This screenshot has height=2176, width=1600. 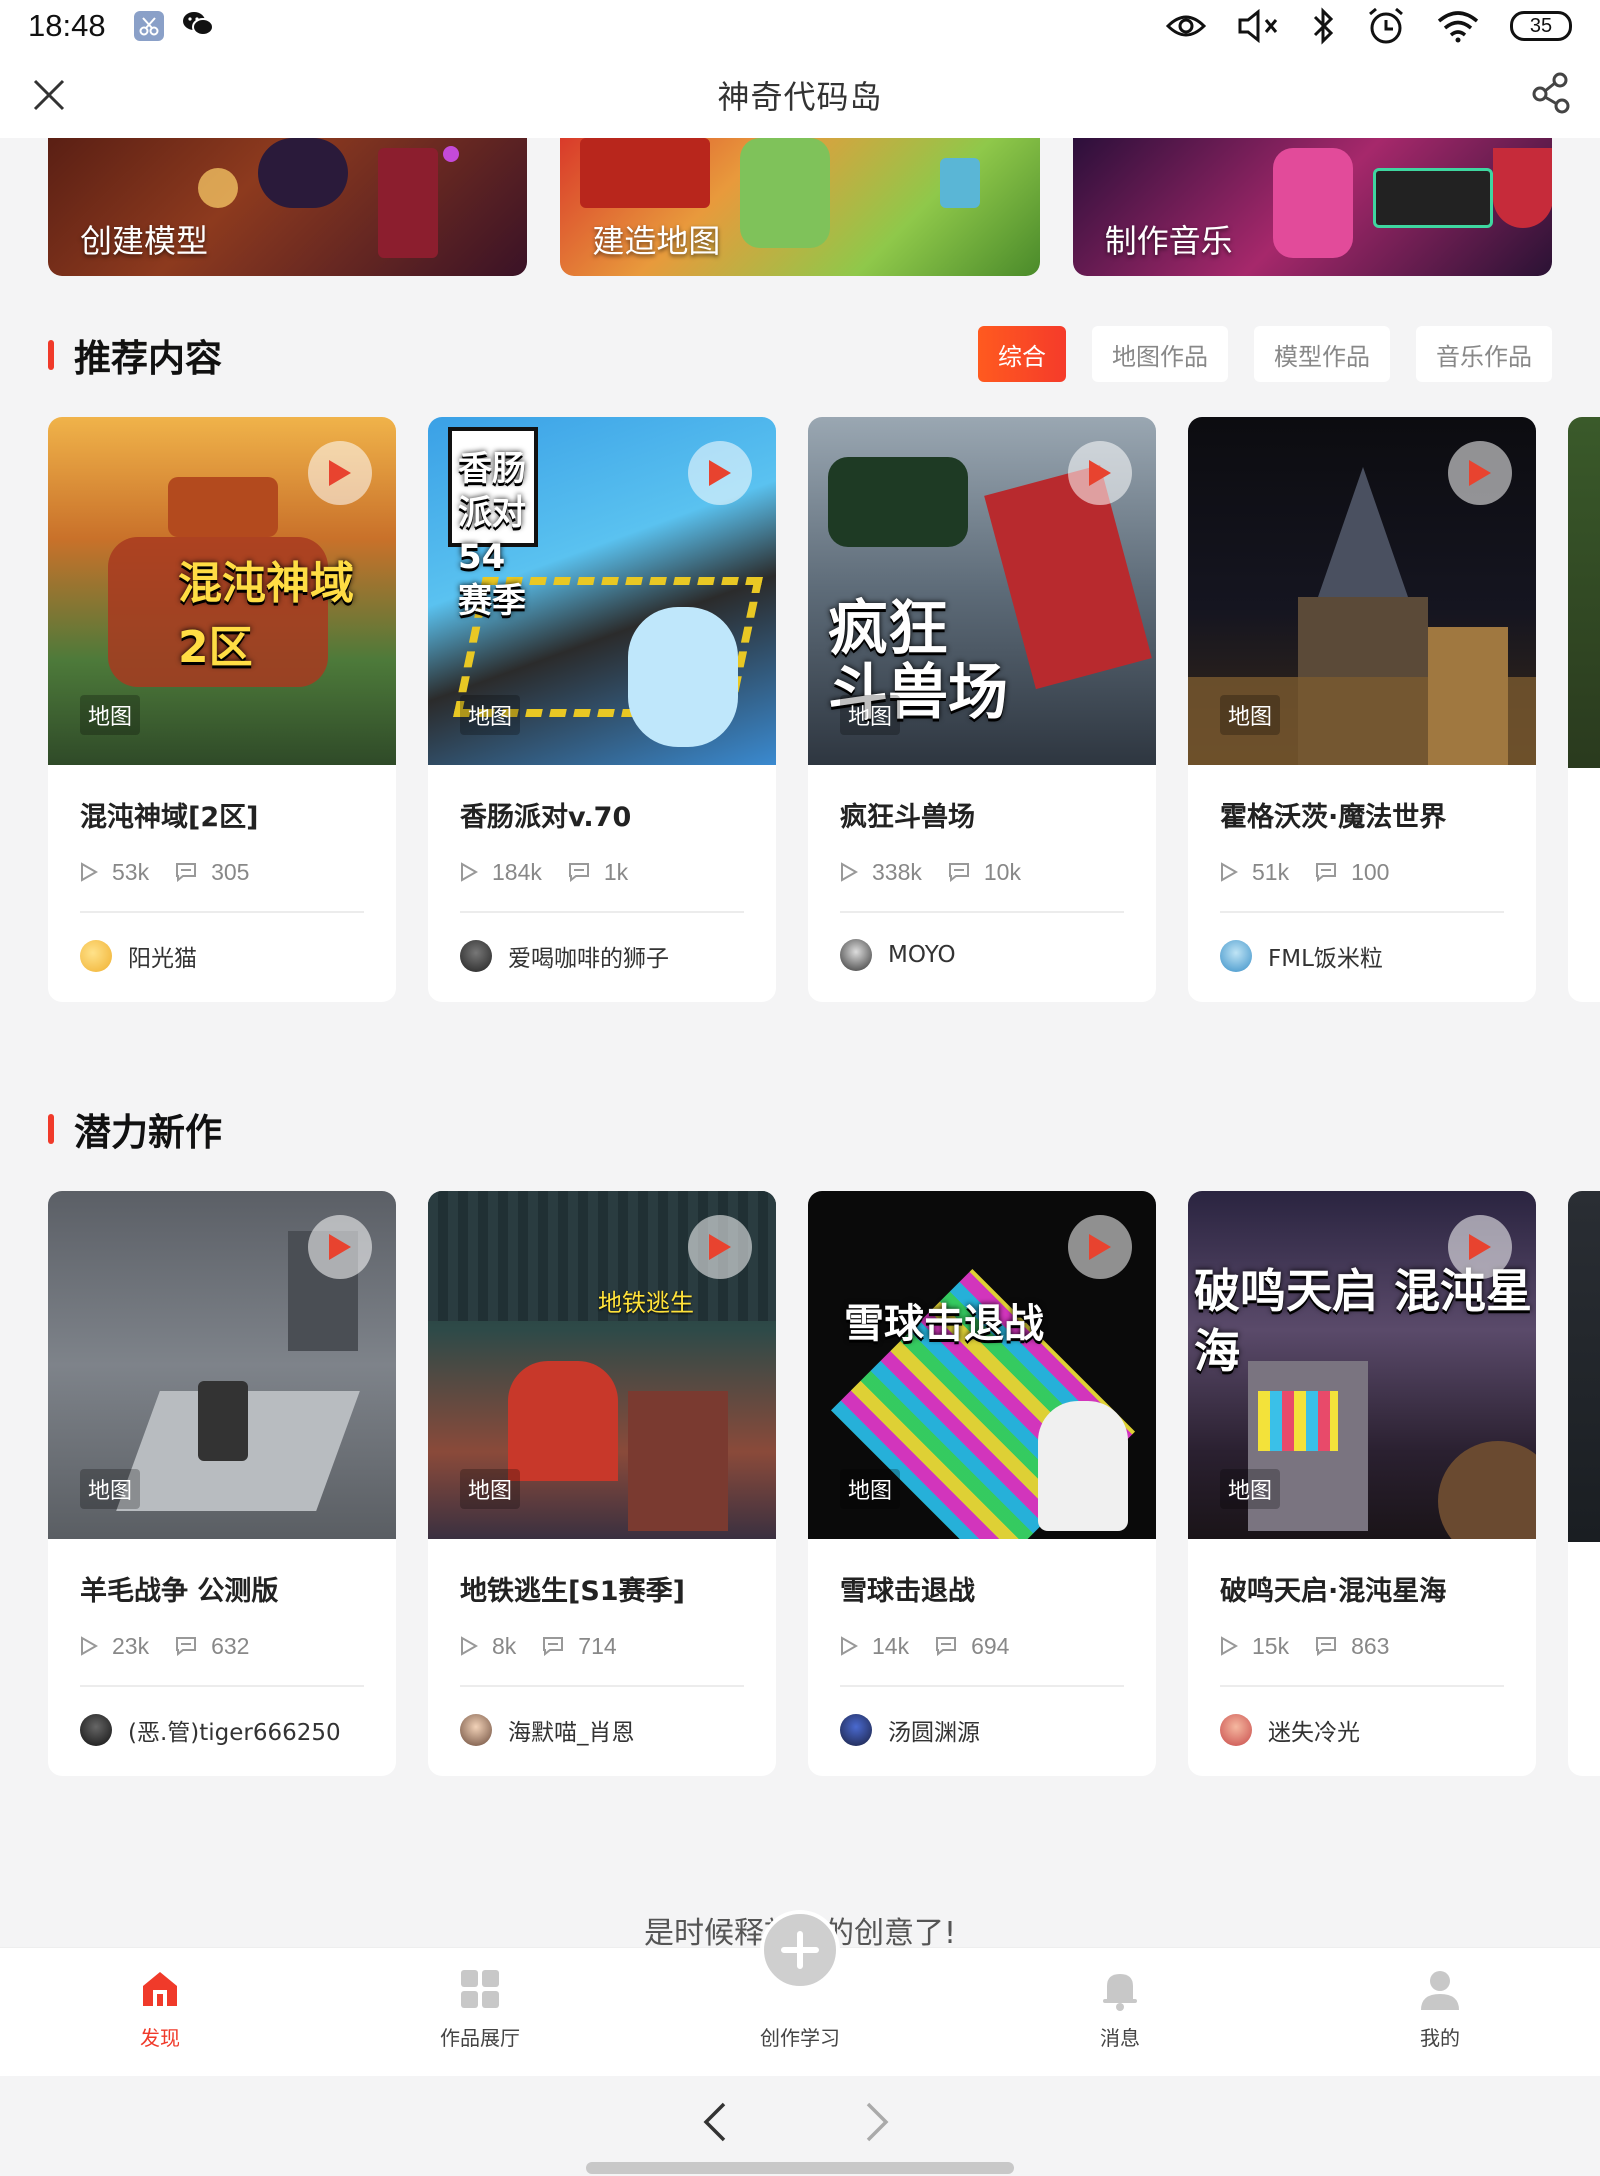 What do you see at coordinates (160, 1989) in the screenshot?
I see `home-icon` at bounding box center [160, 1989].